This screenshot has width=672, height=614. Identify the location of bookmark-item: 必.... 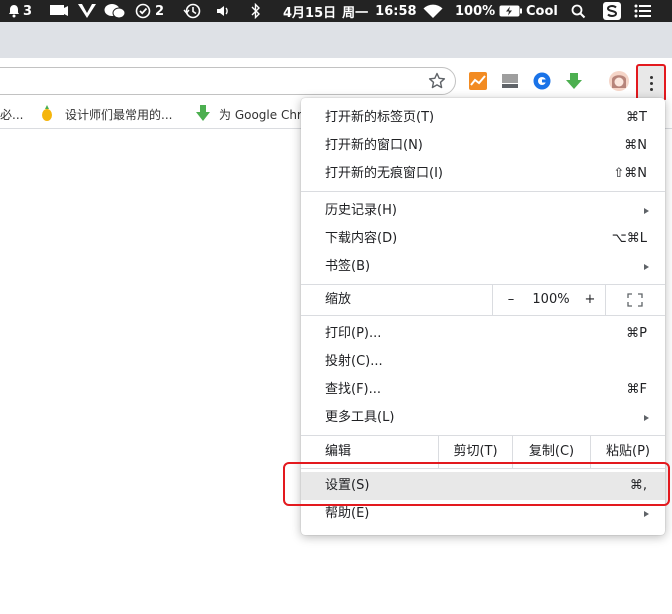
(11, 114).